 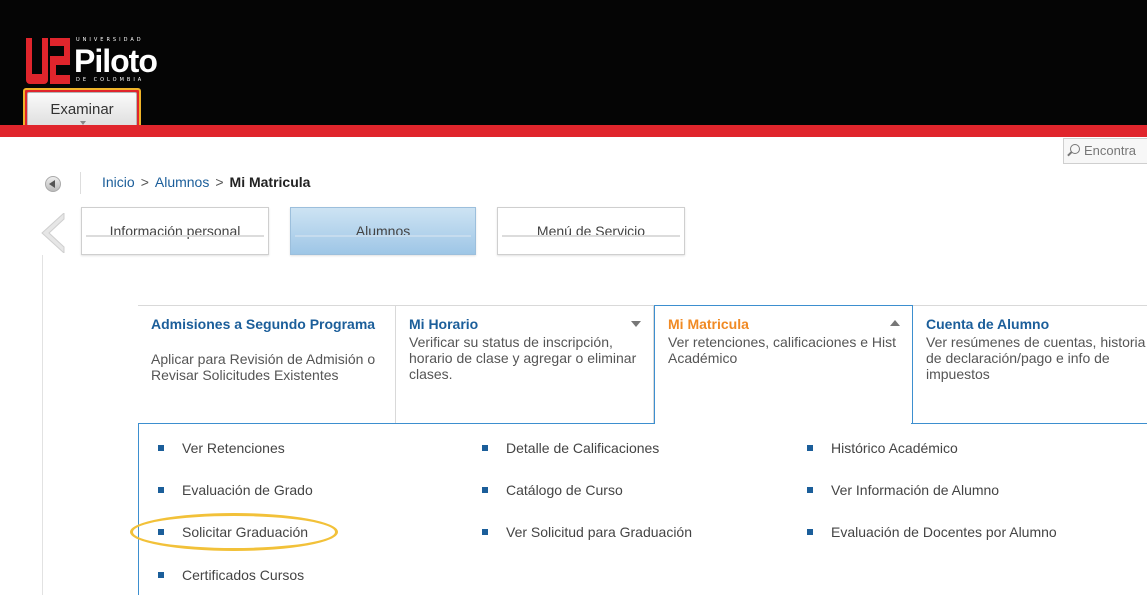 What do you see at coordinates (1075, 149) in the screenshot?
I see `search-icon` at bounding box center [1075, 149].